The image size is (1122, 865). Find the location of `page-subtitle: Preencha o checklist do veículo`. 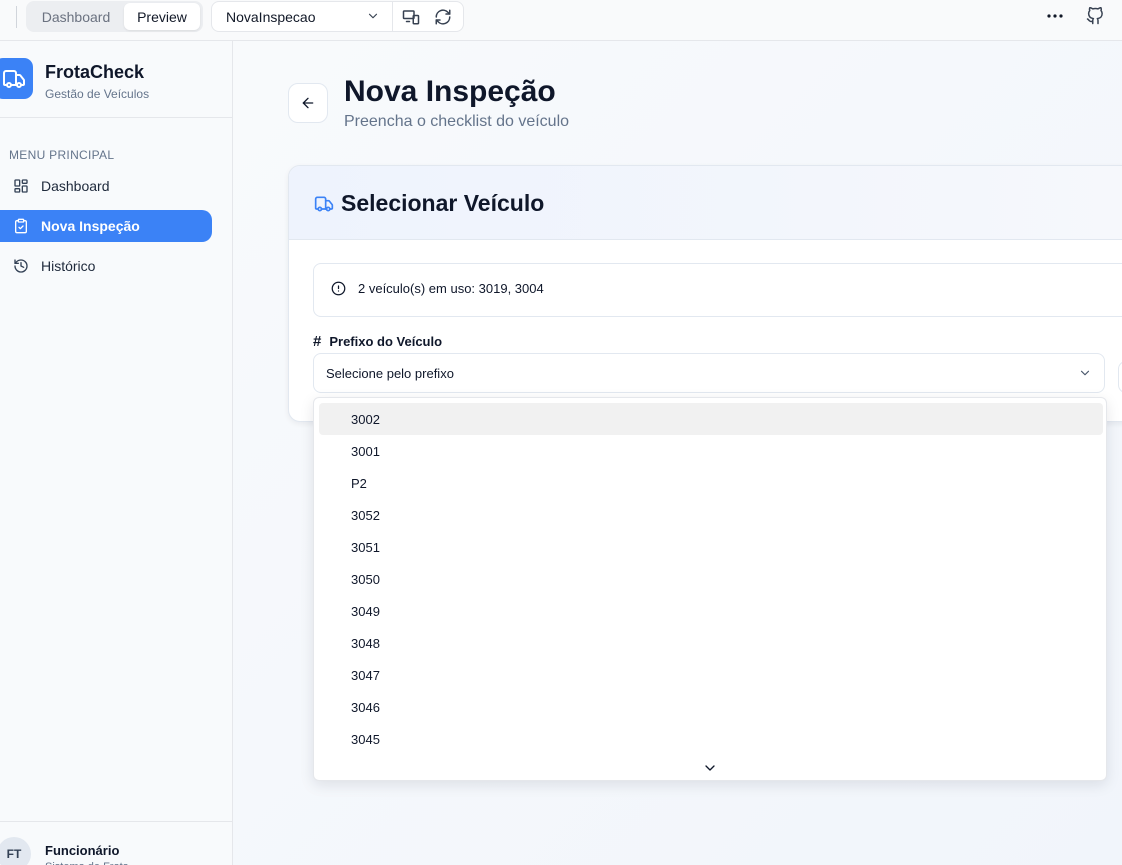

page-subtitle: Preencha o checklist do veículo is located at coordinates (457, 121).